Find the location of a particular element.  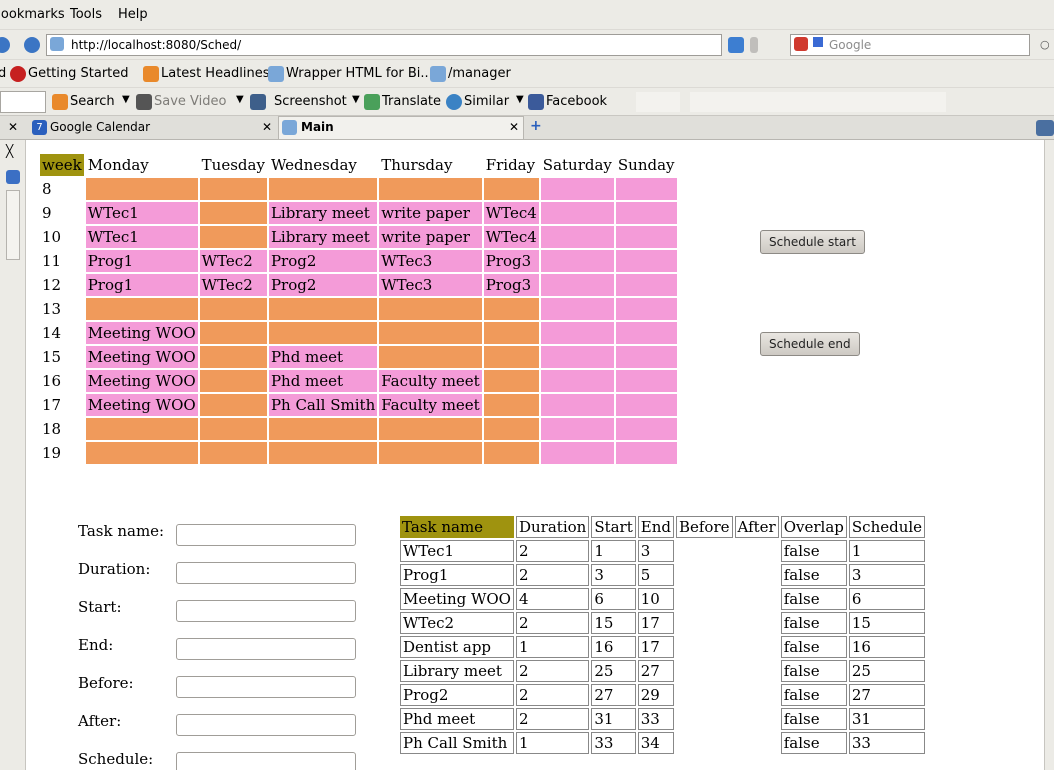

reload-icon is located at coordinates (32, 45).